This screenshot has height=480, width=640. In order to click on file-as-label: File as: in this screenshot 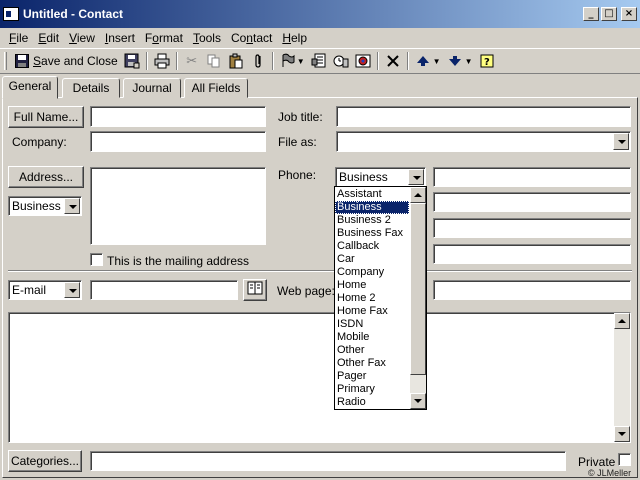, I will do `click(297, 142)`.